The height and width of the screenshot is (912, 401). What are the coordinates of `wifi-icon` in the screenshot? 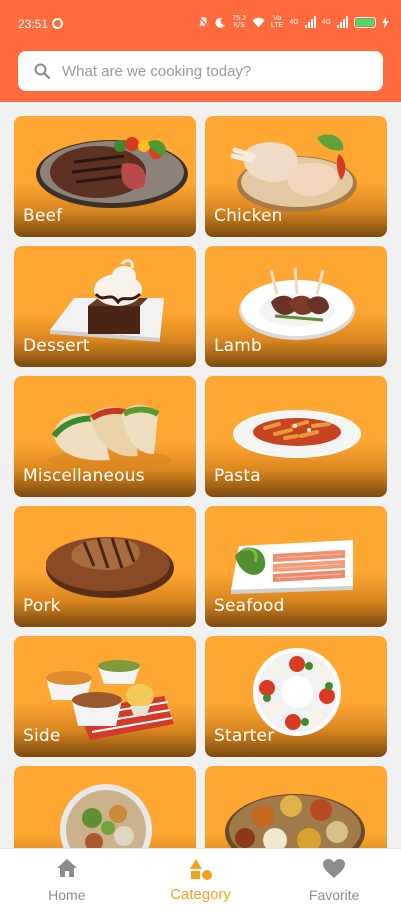 It's located at (258, 22).